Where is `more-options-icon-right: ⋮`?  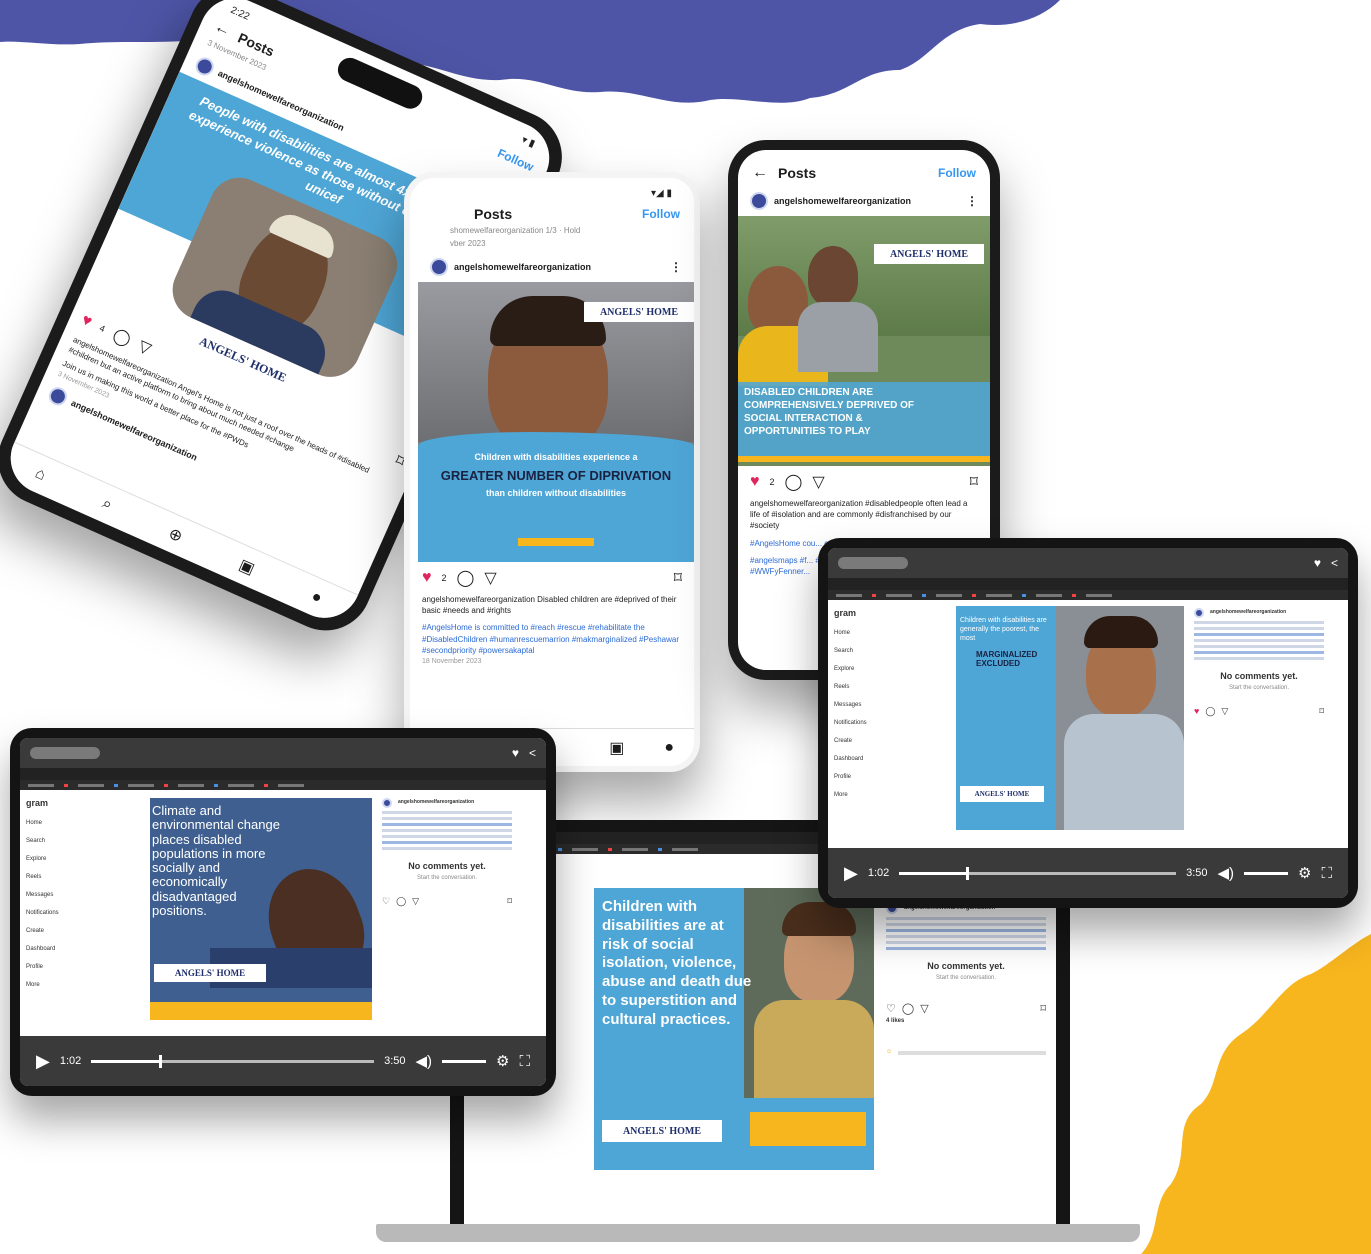 more-options-icon-right: ⋮ is located at coordinates (972, 201).